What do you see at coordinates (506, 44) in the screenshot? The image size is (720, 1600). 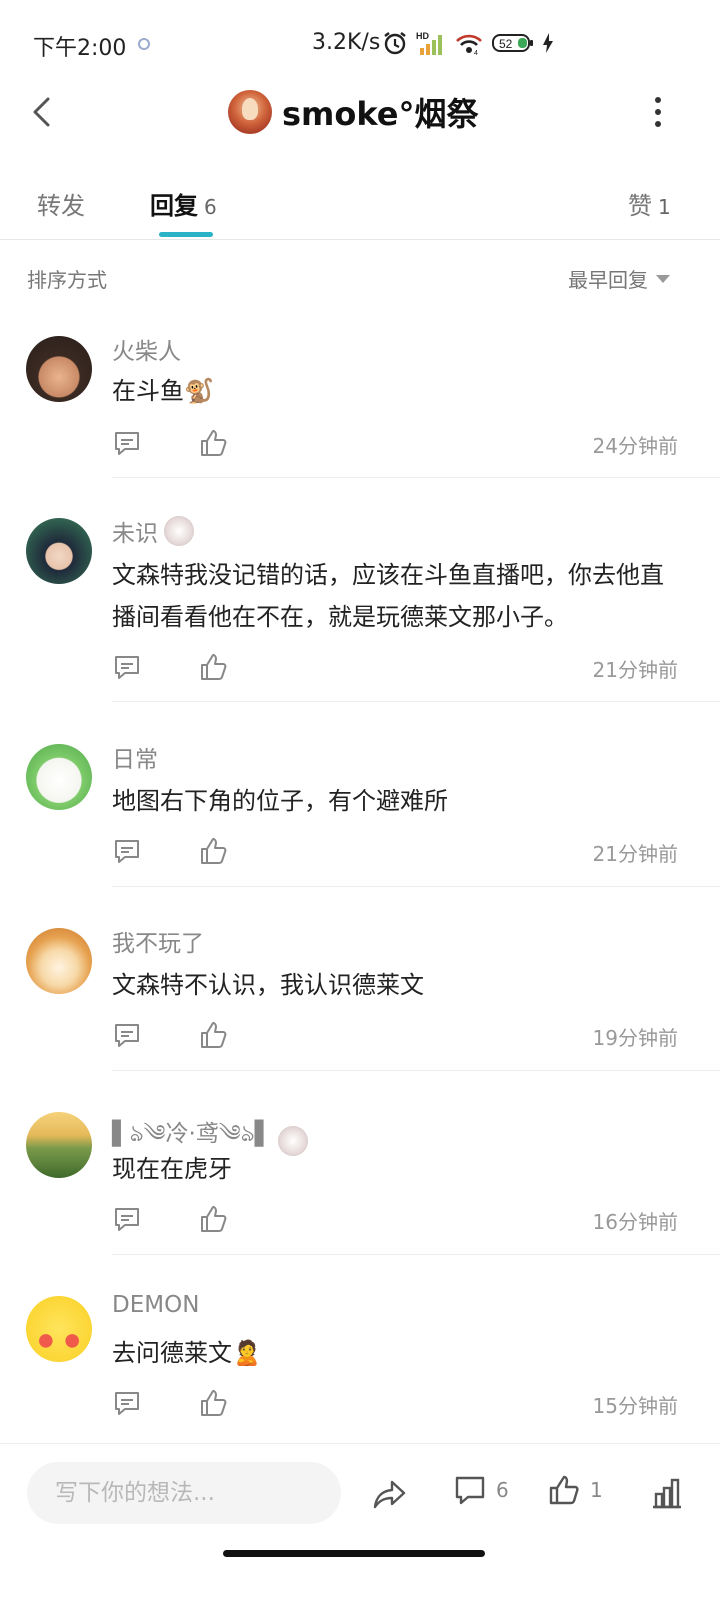 I see `battery-level: 52` at bounding box center [506, 44].